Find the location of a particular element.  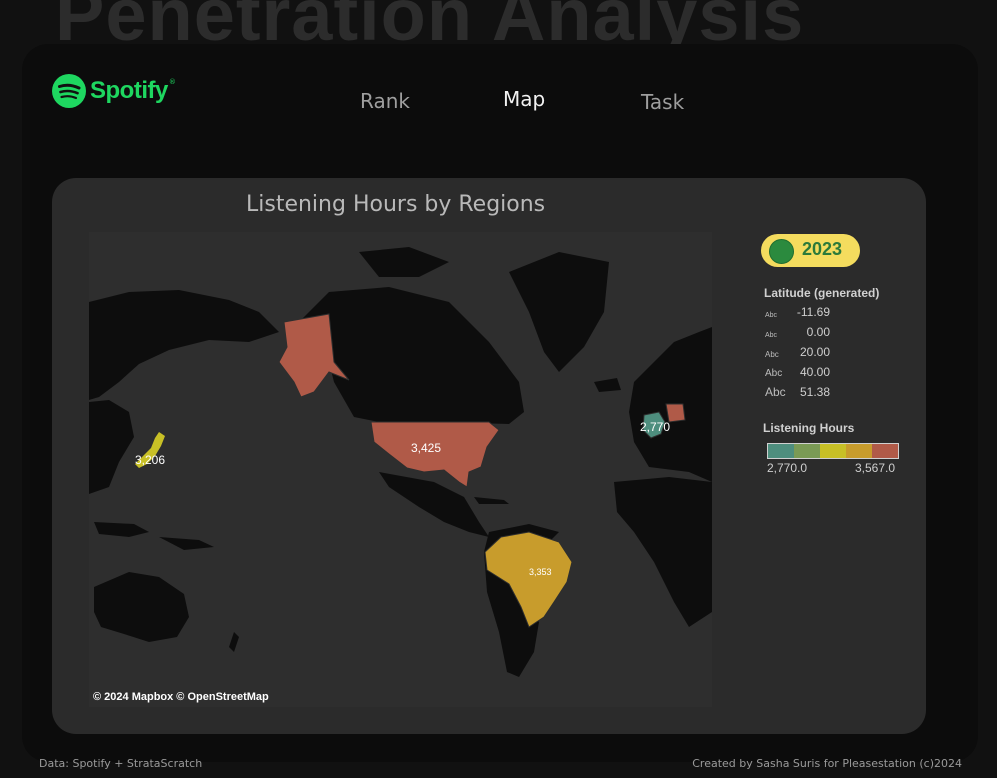

latitude-value: 40.00 is located at coordinates (814, 372).